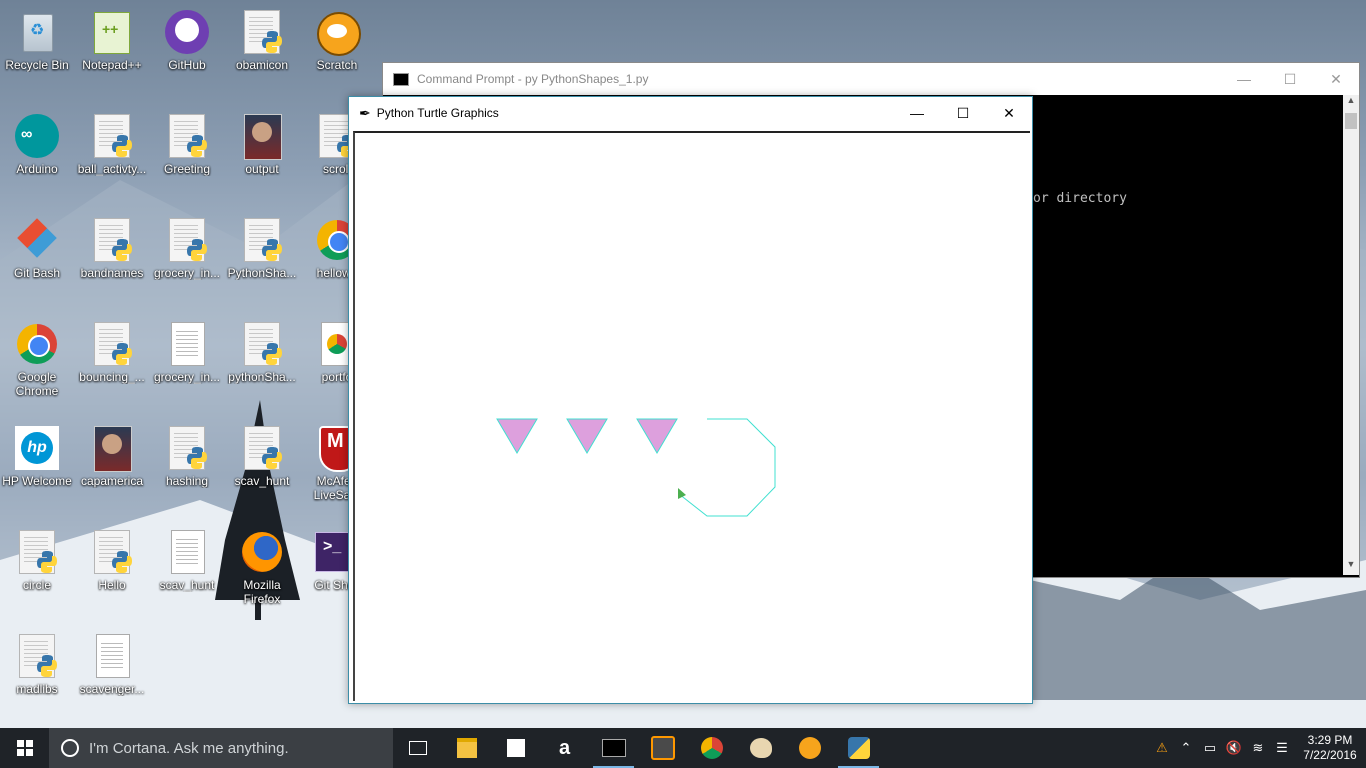  I want to click on taskbar-app-store, so click(515, 748).